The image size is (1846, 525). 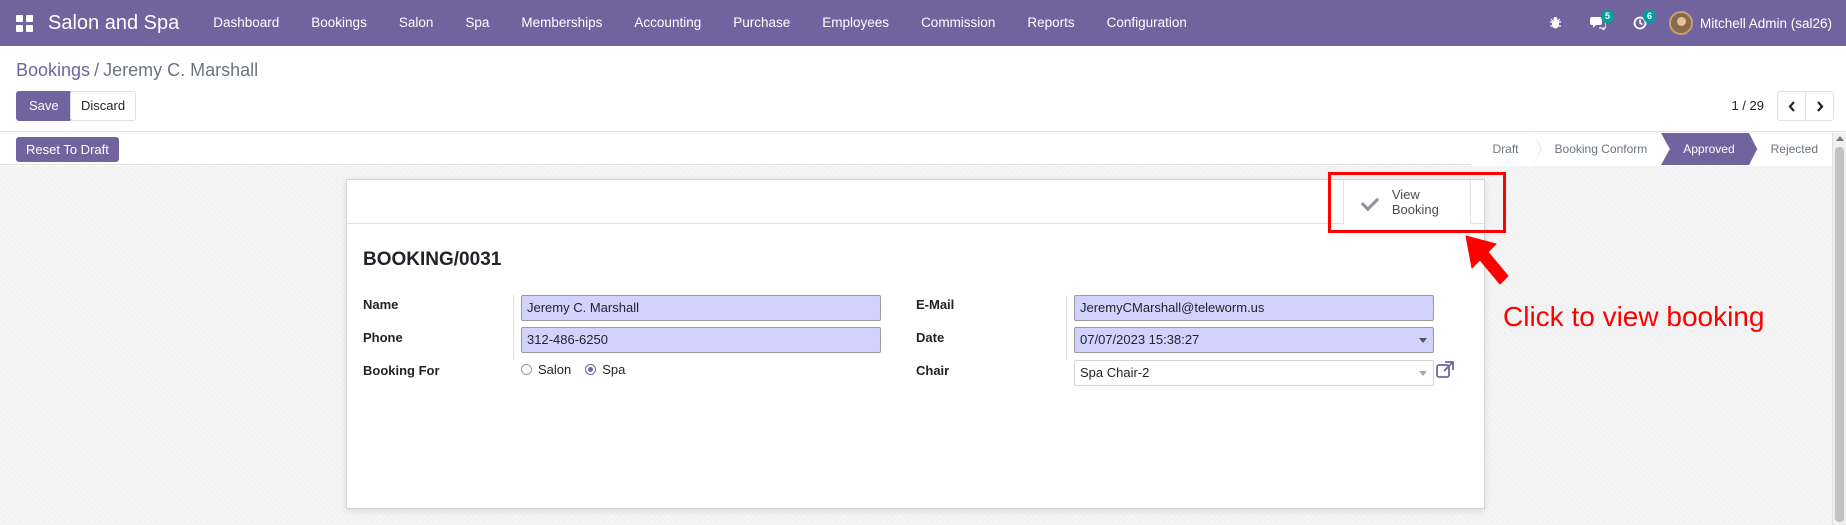 I want to click on name-field: Jeremy C. Marshall, so click(x=701, y=308).